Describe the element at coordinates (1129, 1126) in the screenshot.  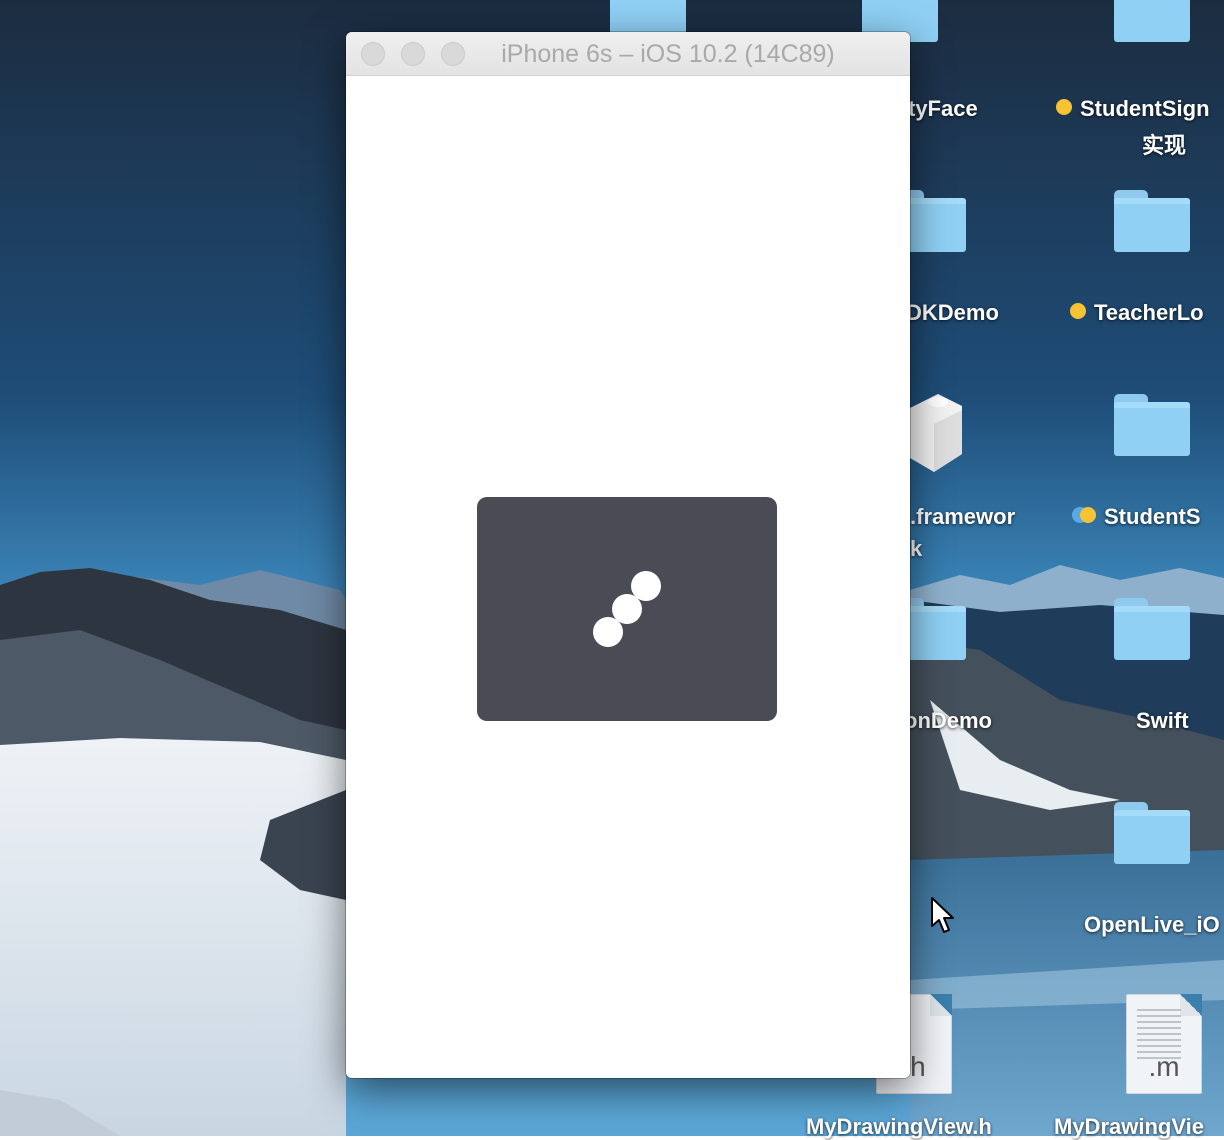
I see `desktop-item-label: MyDrawingVie` at that location.